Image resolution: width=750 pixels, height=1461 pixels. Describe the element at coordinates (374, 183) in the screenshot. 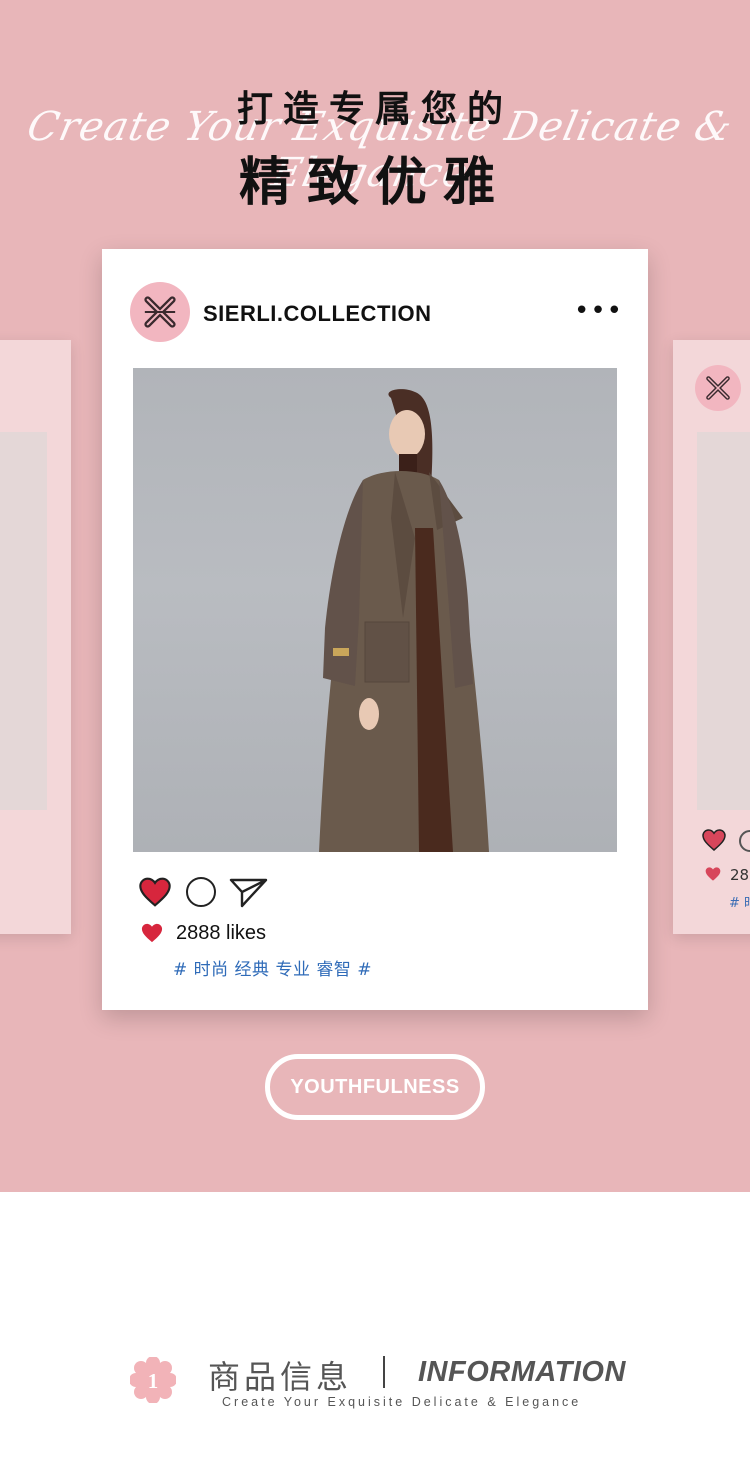

I see `page-title-main: 精致优雅` at that location.